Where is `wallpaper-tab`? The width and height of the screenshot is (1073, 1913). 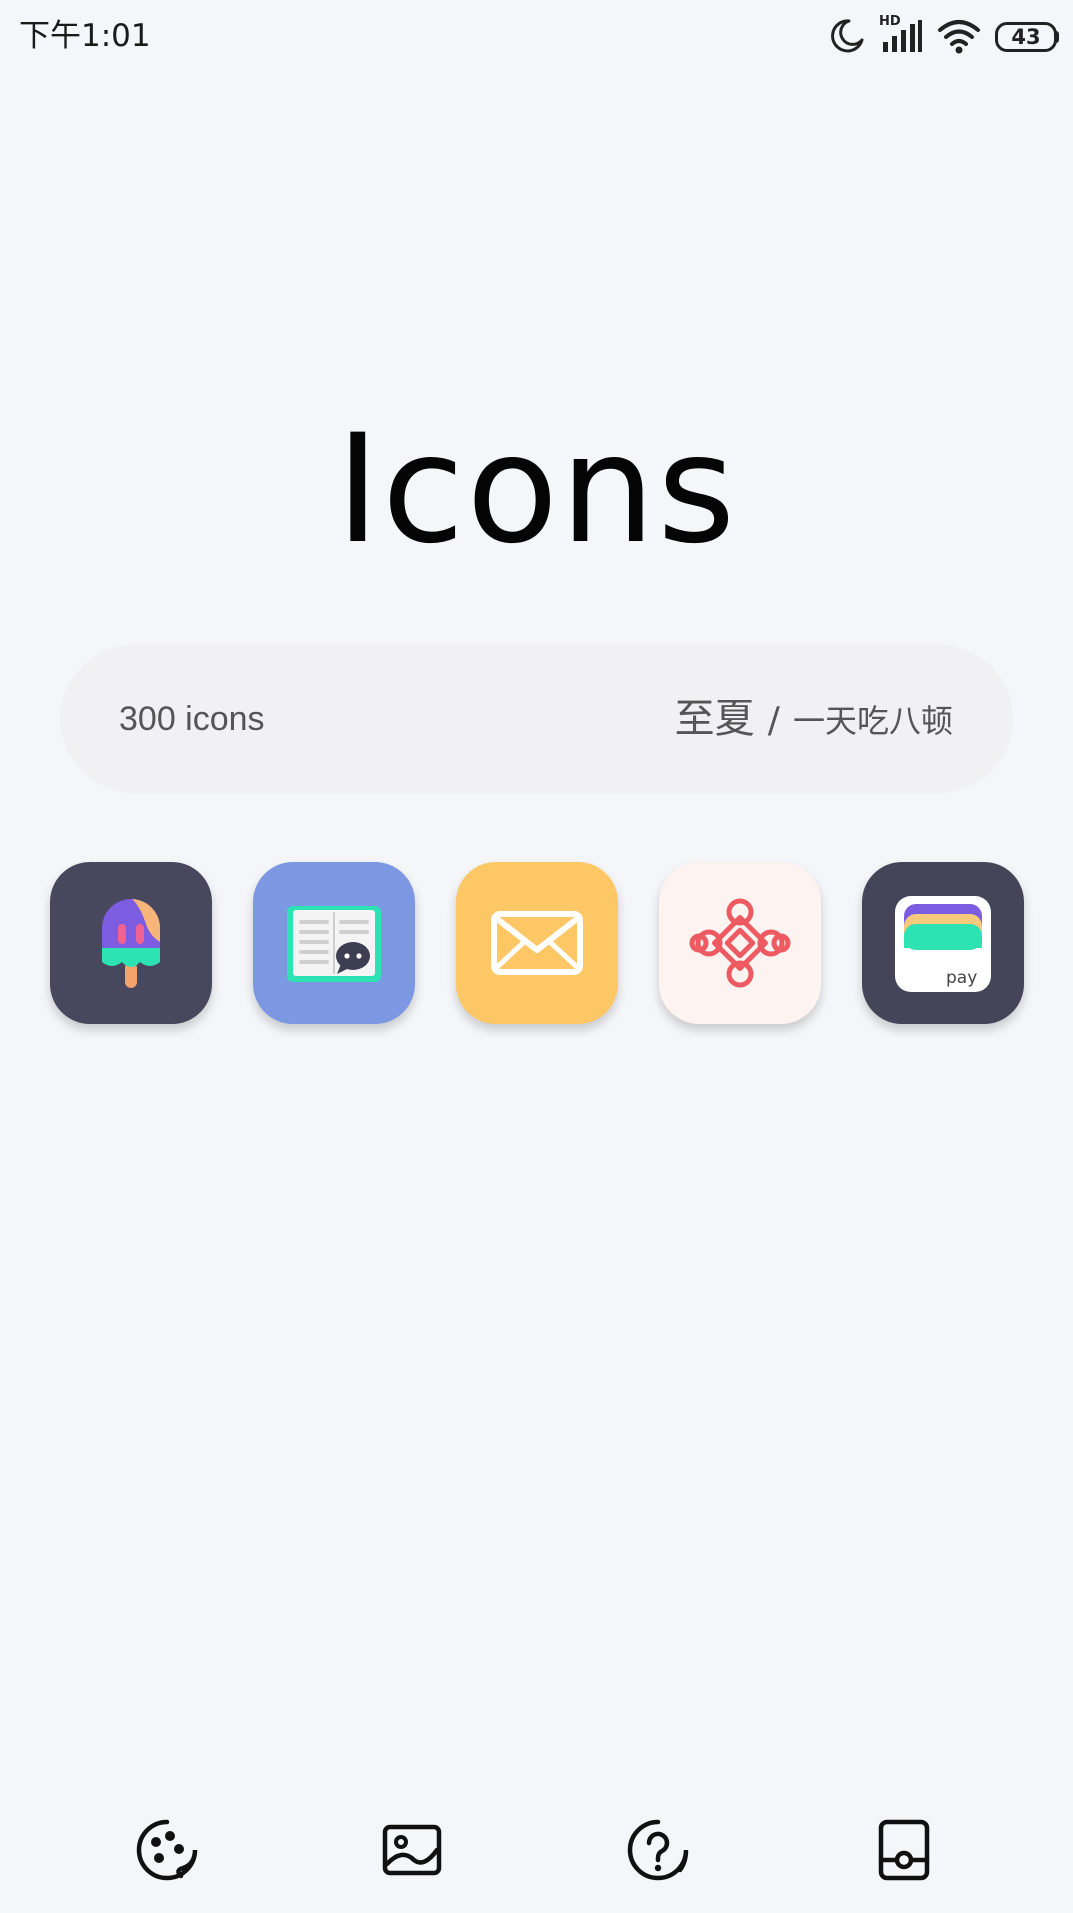
wallpaper-tab is located at coordinates (412, 1850).